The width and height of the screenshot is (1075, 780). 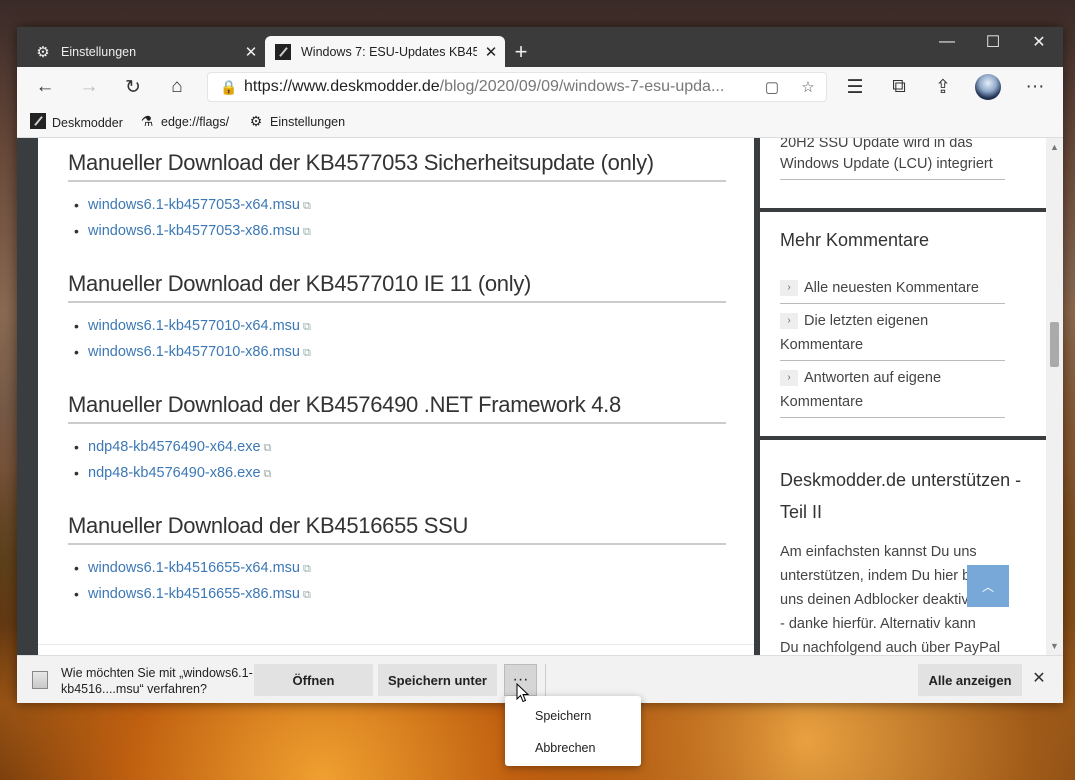 I want to click on download-link: windows6.1-kb4516655-x64.msu⧉, so click(x=192, y=572).